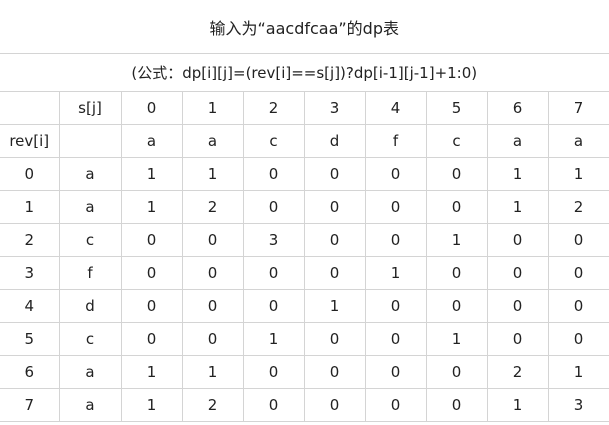 This screenshot has width=609, height=425. What do you see at coordinates (30, 174) in the screenshot?
I see `row-index: 0` at bounding box center [30, 174].